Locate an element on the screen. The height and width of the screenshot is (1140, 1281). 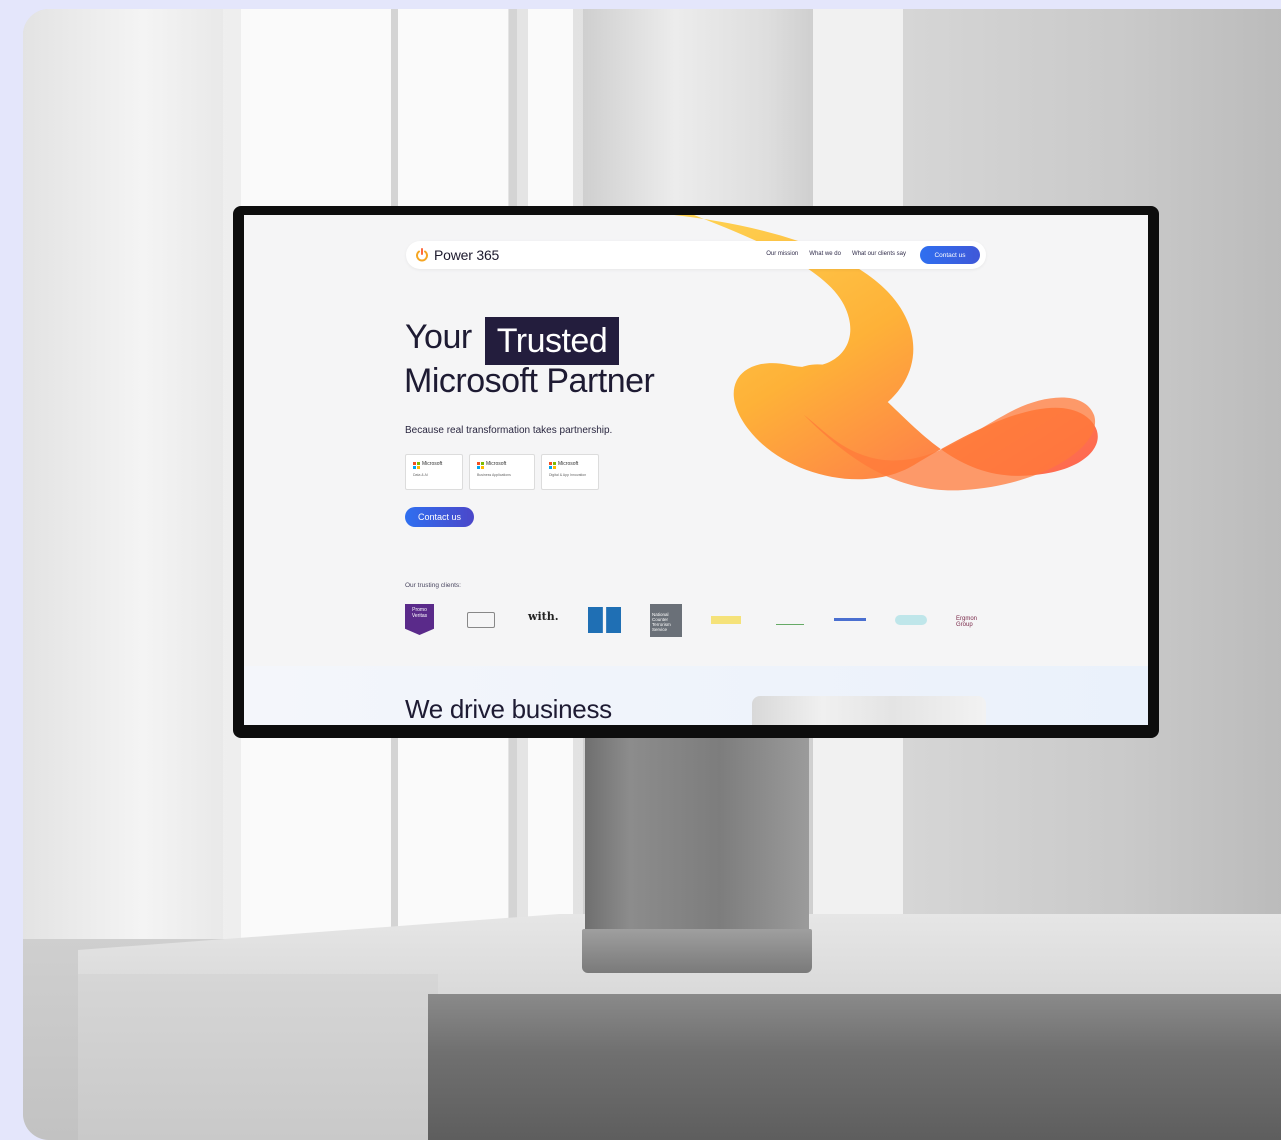
next-section-image is located at coordinates (869, 710).